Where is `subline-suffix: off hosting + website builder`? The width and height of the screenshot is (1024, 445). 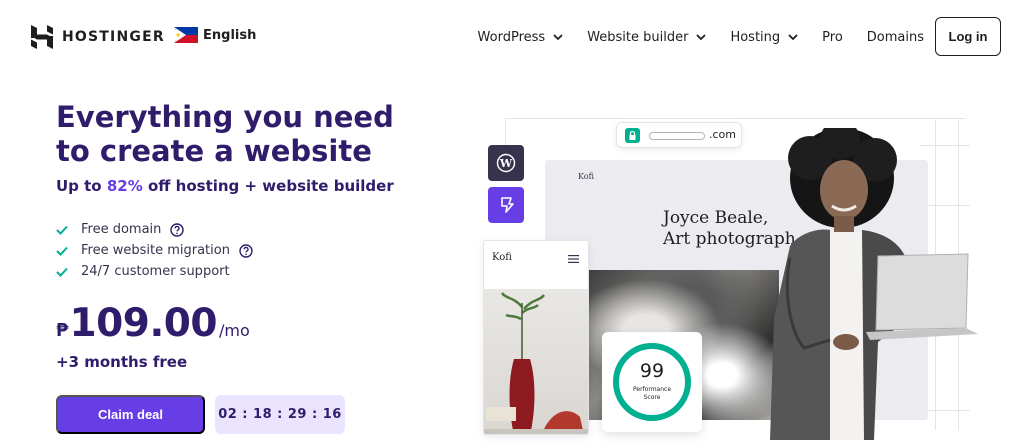 subline-suffix: off hosting + website builder is located at coordinates (268, 186).